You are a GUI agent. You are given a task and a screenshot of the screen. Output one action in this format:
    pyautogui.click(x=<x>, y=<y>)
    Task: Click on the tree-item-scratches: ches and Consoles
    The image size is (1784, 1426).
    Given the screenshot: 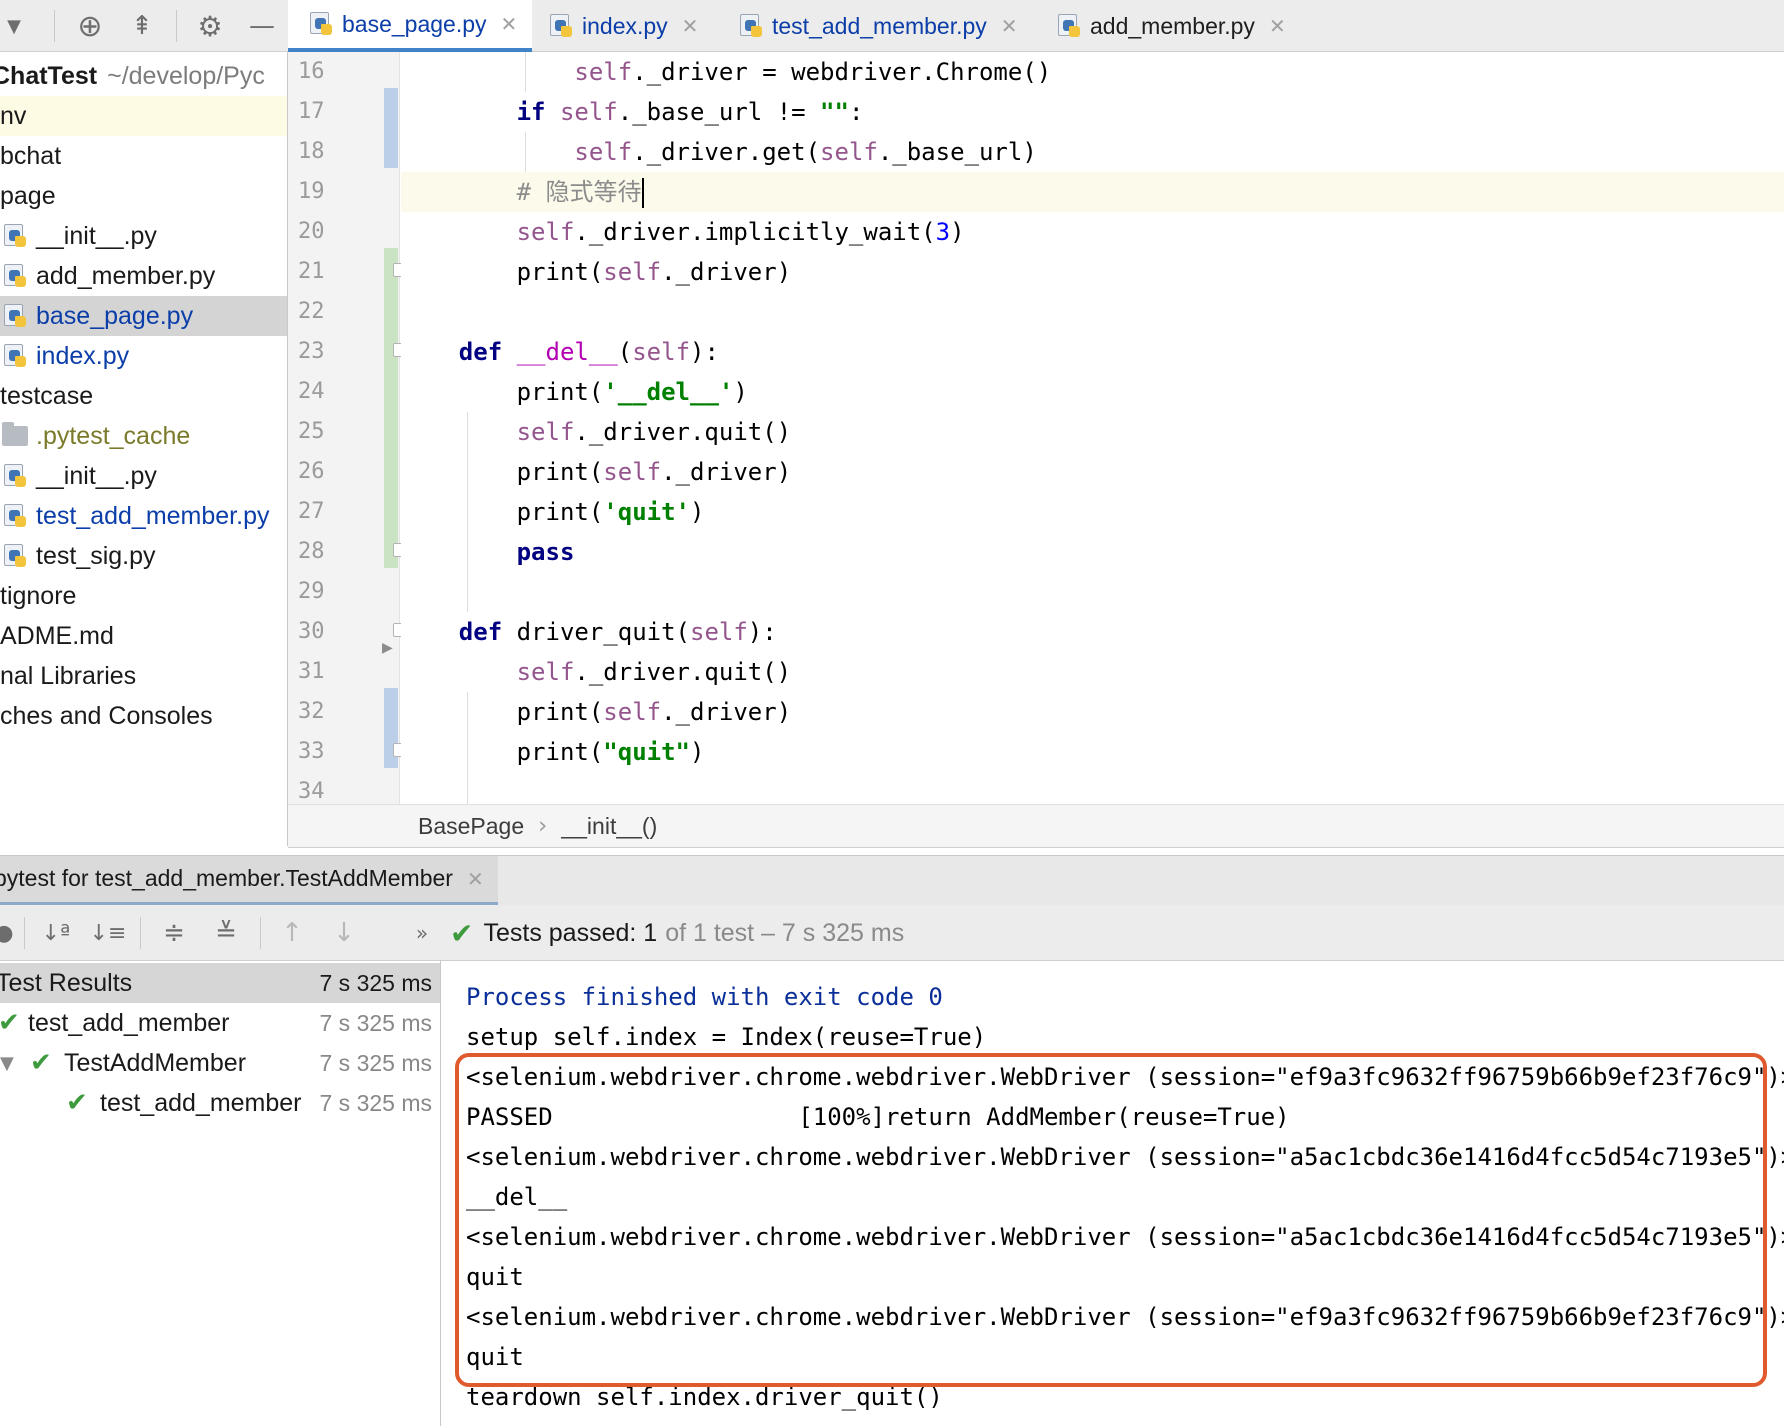 What is the action you would take?
    pyautogui.click(x=143, y=716)
    